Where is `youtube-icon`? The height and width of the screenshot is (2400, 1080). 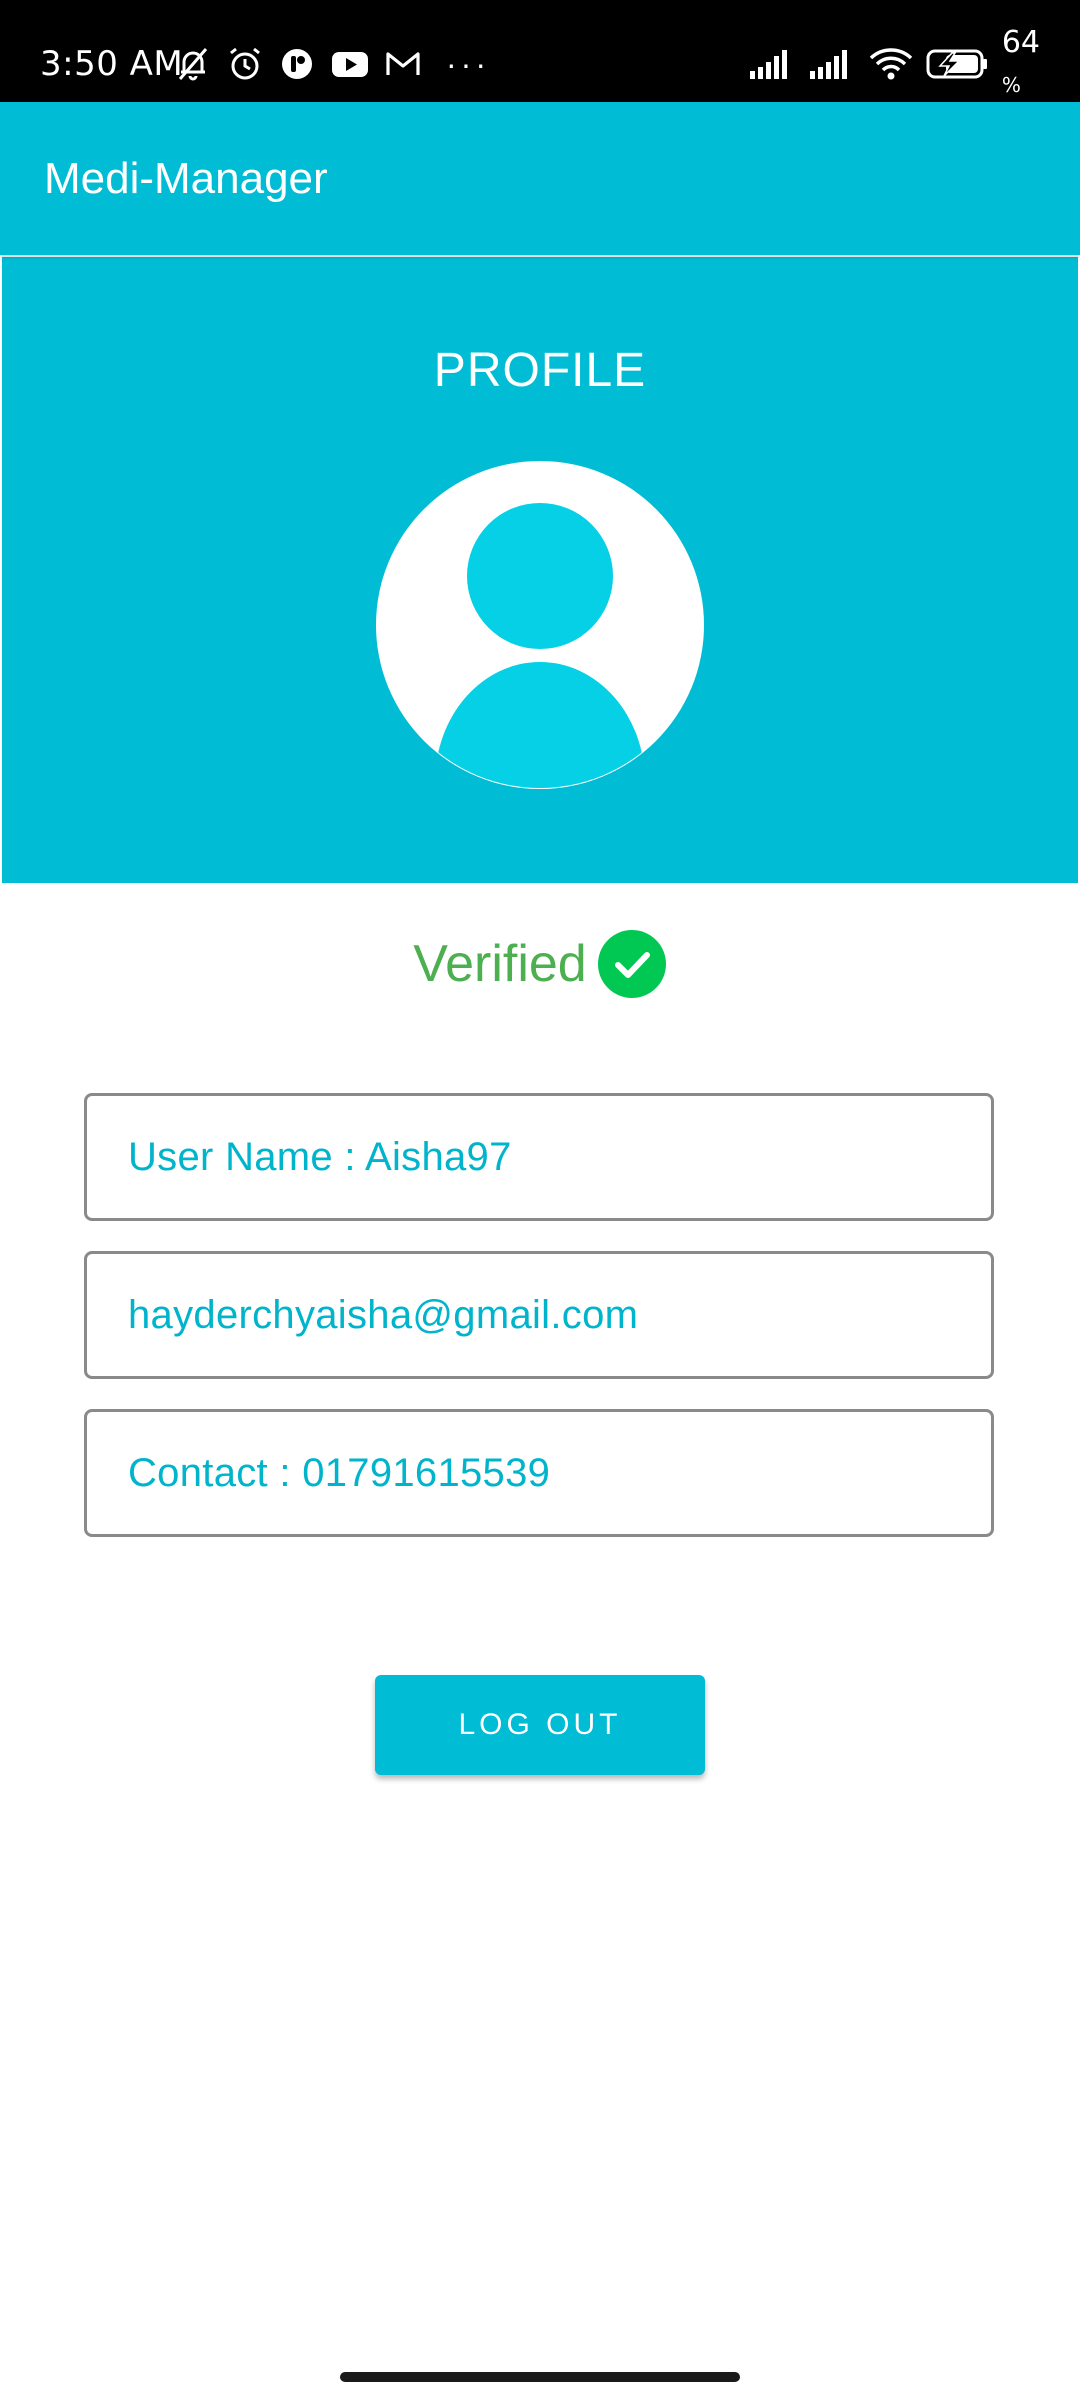 youtube-icon is located at coordinates (350, 64).